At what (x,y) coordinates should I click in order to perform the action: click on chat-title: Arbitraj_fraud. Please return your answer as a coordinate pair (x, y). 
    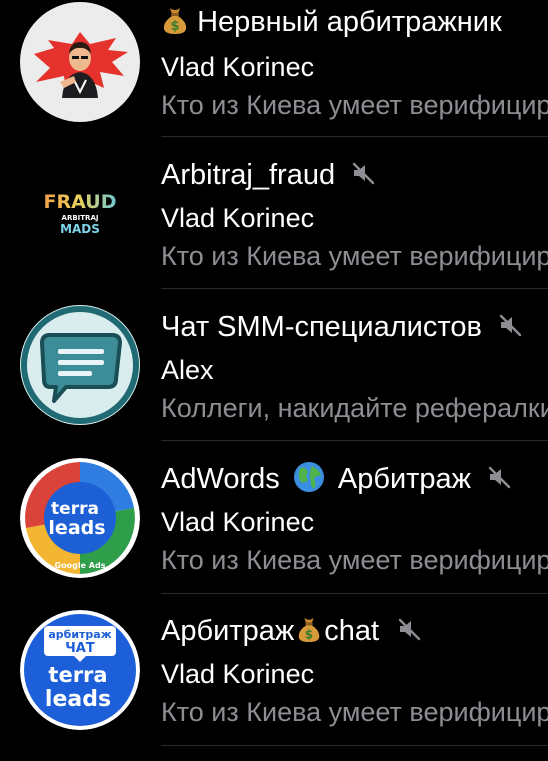
    Looking at the image, I should click on (354, 175).